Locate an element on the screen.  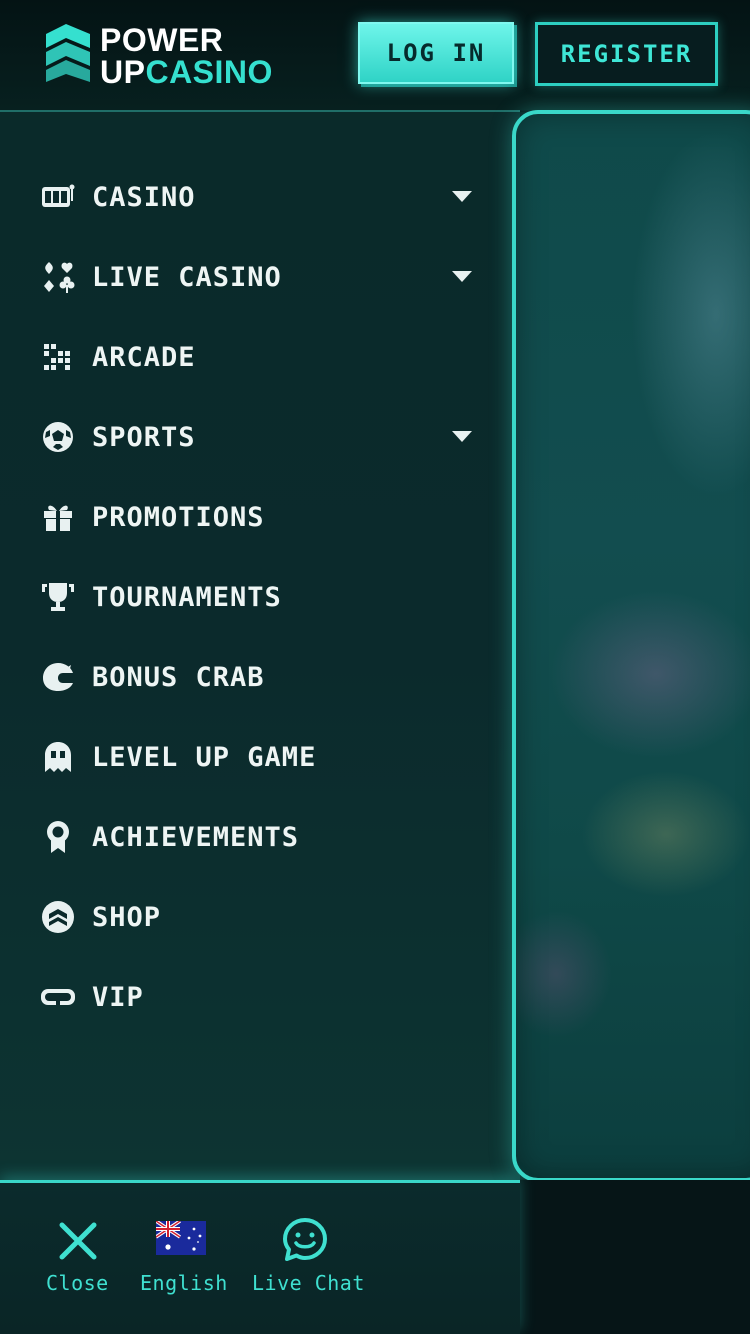
menu-item-promotions: PROMOTIONS is located at coordinates (250, 517).